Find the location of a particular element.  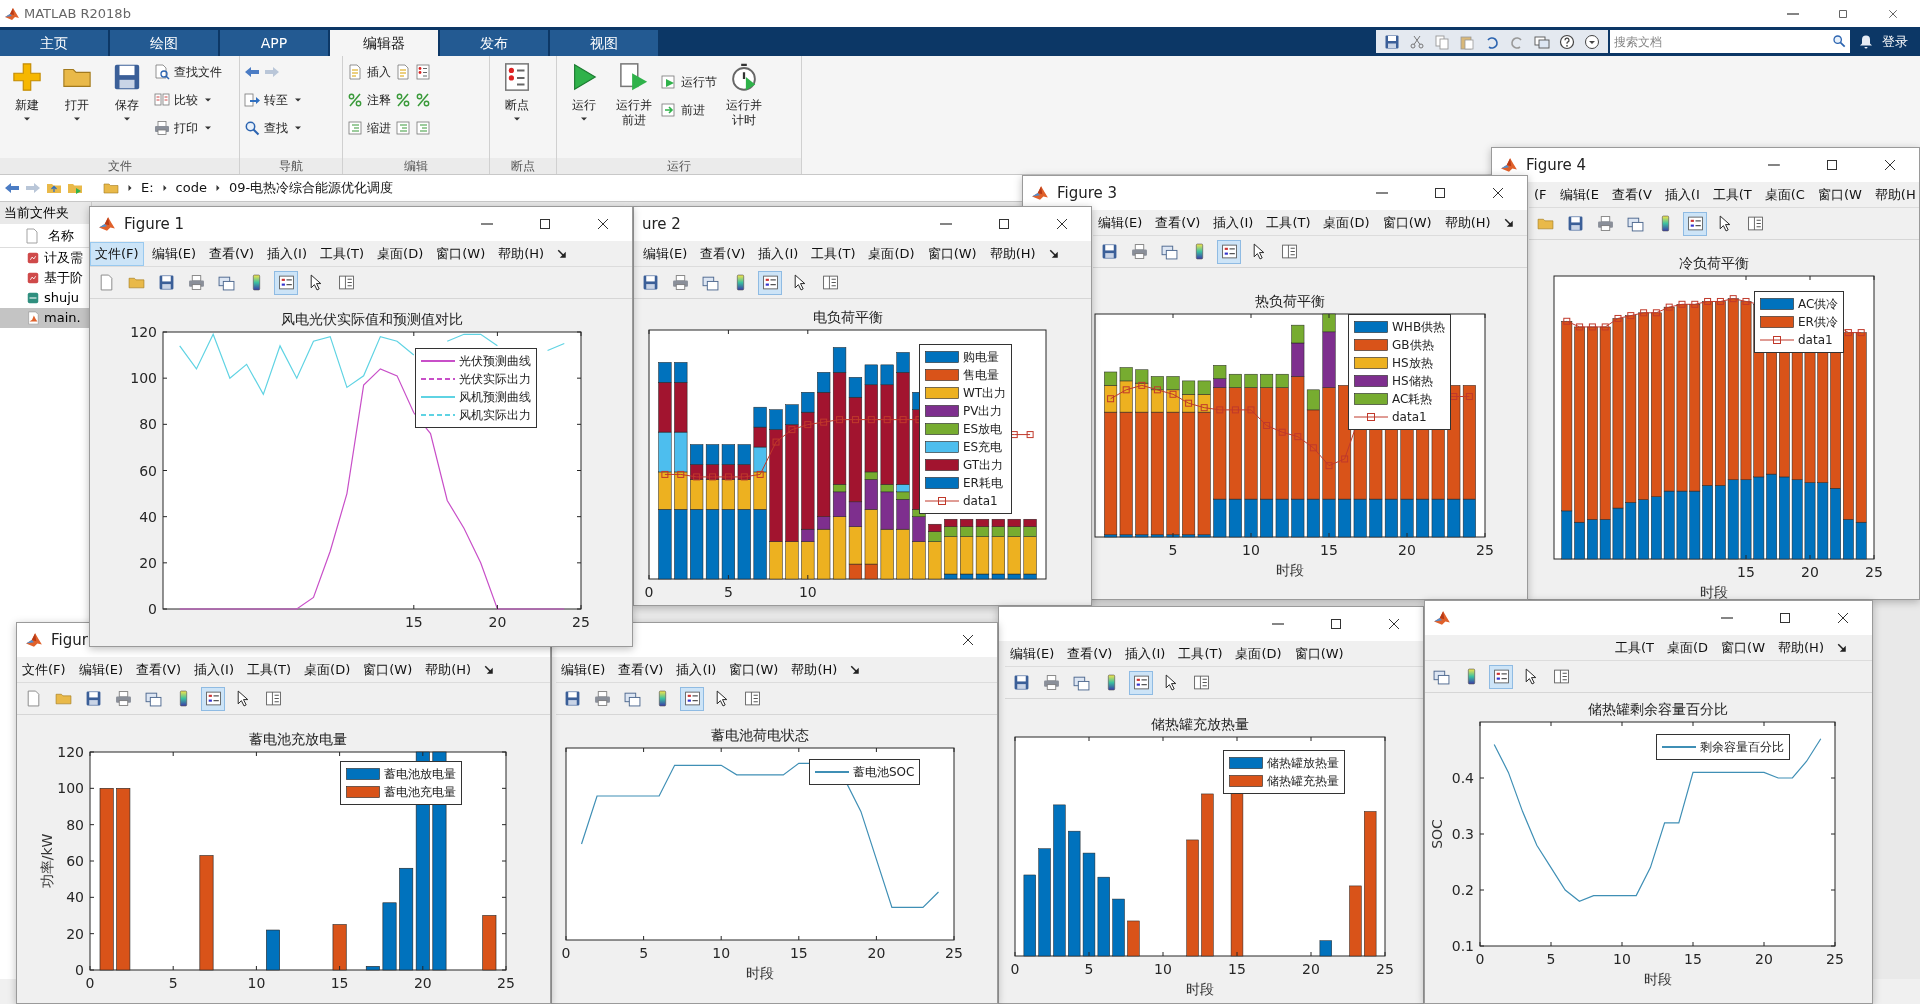

path-segment: code is located at coordinates (191, 188).